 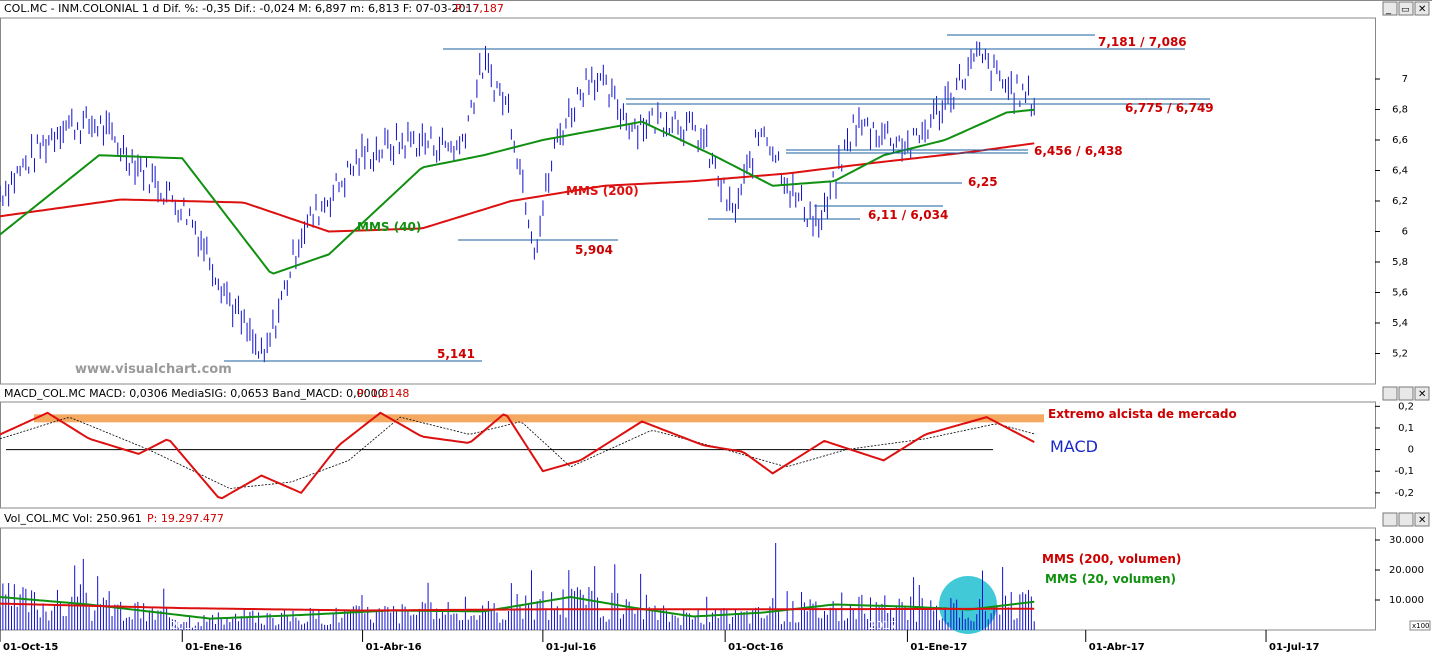 I want to click on volume-header-p: P: 19.297.477, so click(x=185, y=518).